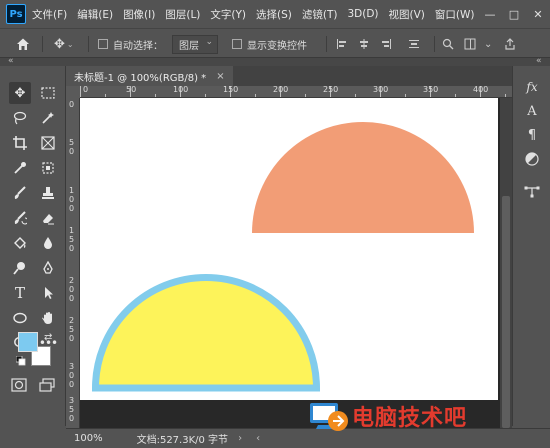 This screenshot has height=448, width=550. What do you see at coordinates (138, 46) in the screenshot?
I see `auto-select-label: 自动选择：` at bounding box center [138, 46].